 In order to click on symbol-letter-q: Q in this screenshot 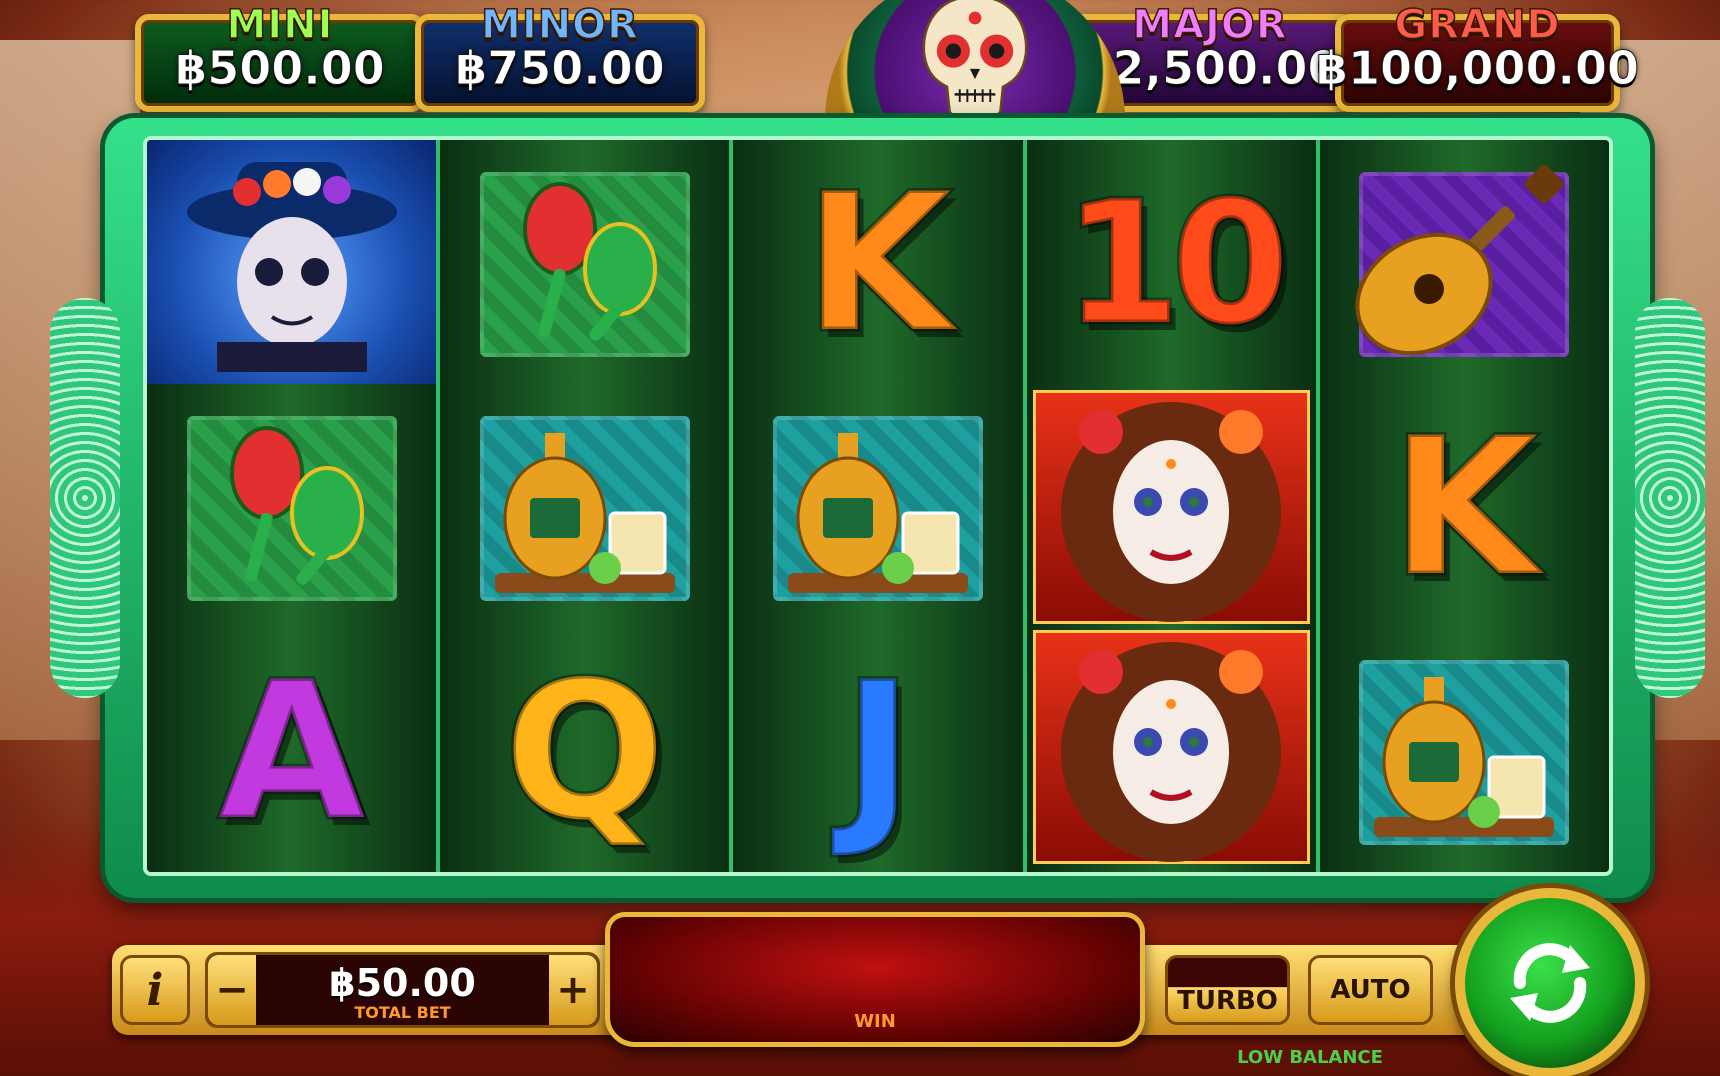, I will do `click(584, 751)`.